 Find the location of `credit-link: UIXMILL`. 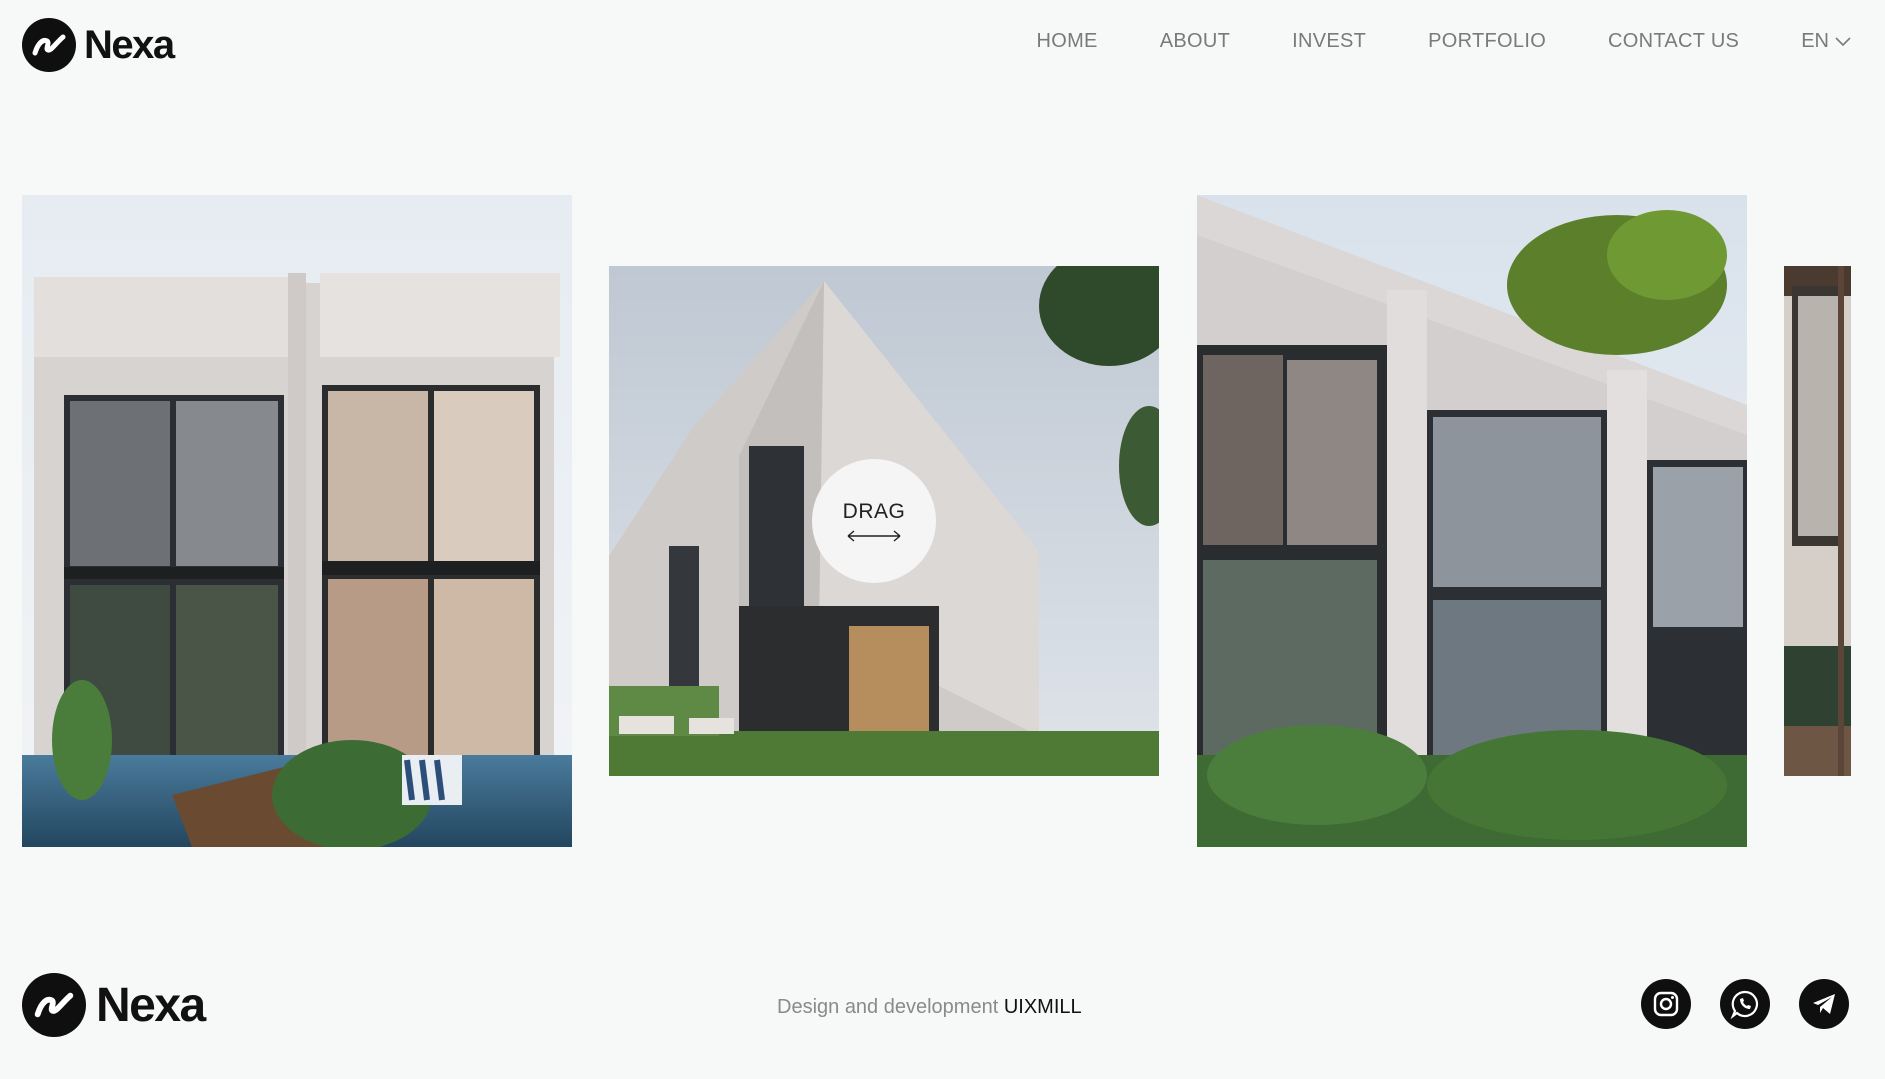

credit-link: UIXMILL is located at coordinates (1043, 1007).